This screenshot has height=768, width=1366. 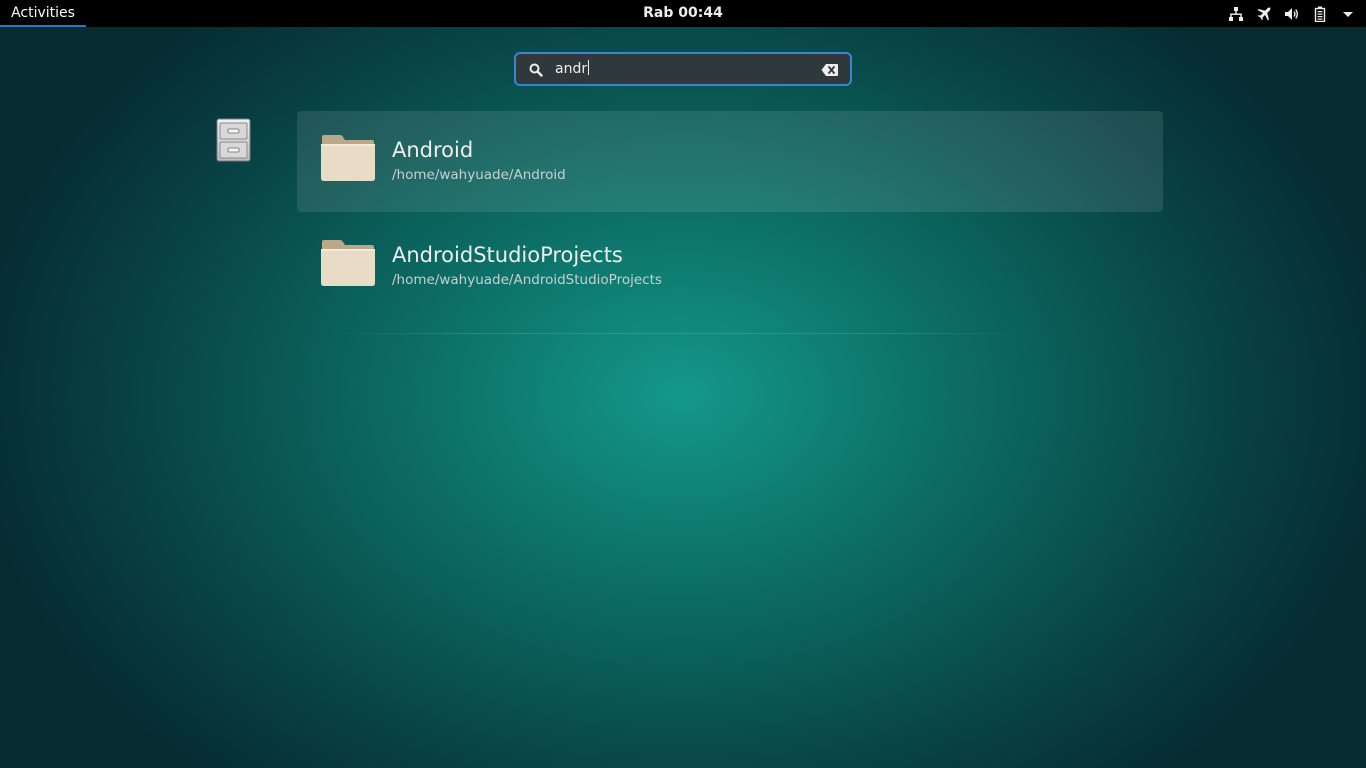 I want to click on activities-button: Activities, so click(x=43, y=13).